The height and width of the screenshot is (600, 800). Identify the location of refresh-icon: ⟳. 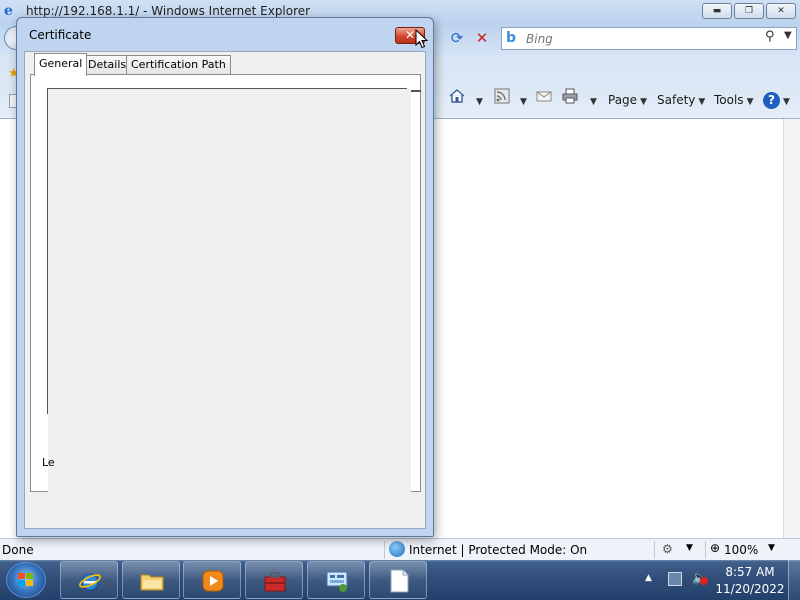
(457, 38).